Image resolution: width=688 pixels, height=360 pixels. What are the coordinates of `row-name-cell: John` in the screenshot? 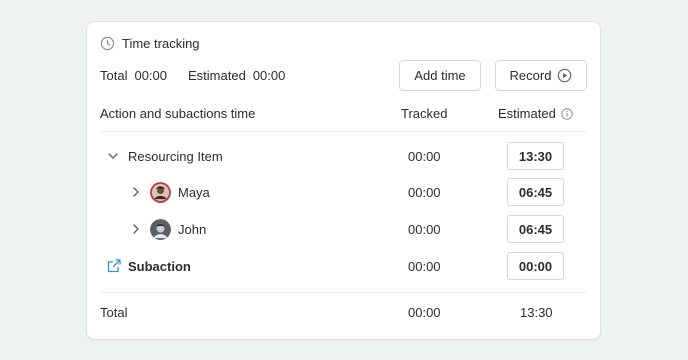 It's located at (167, 229).